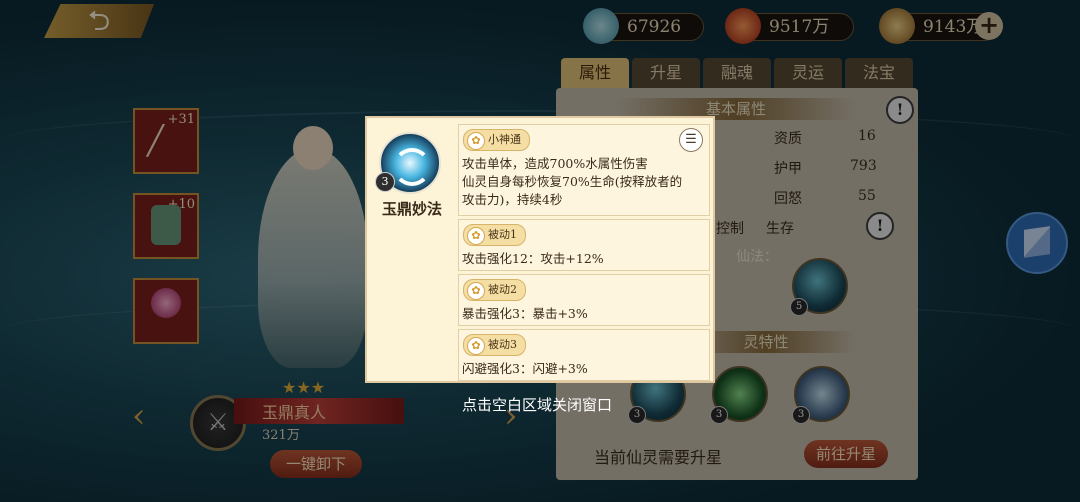 The width and height of the screenshot is (1080, 502). What do you see at coordinates (502, 234) in the screenshot?
I see `tag-label: 被动1` at bounding box center [502, 234].